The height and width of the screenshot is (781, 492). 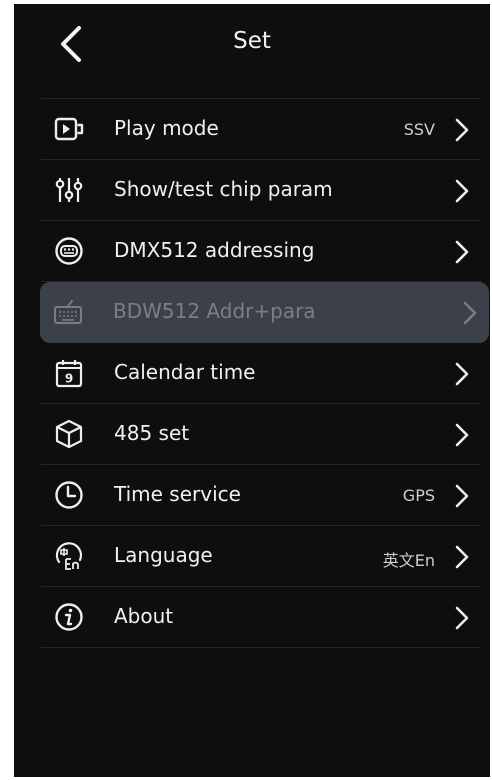 I want to click on menu-item-time-service: Time service GPS, so click(x=261, y=495).